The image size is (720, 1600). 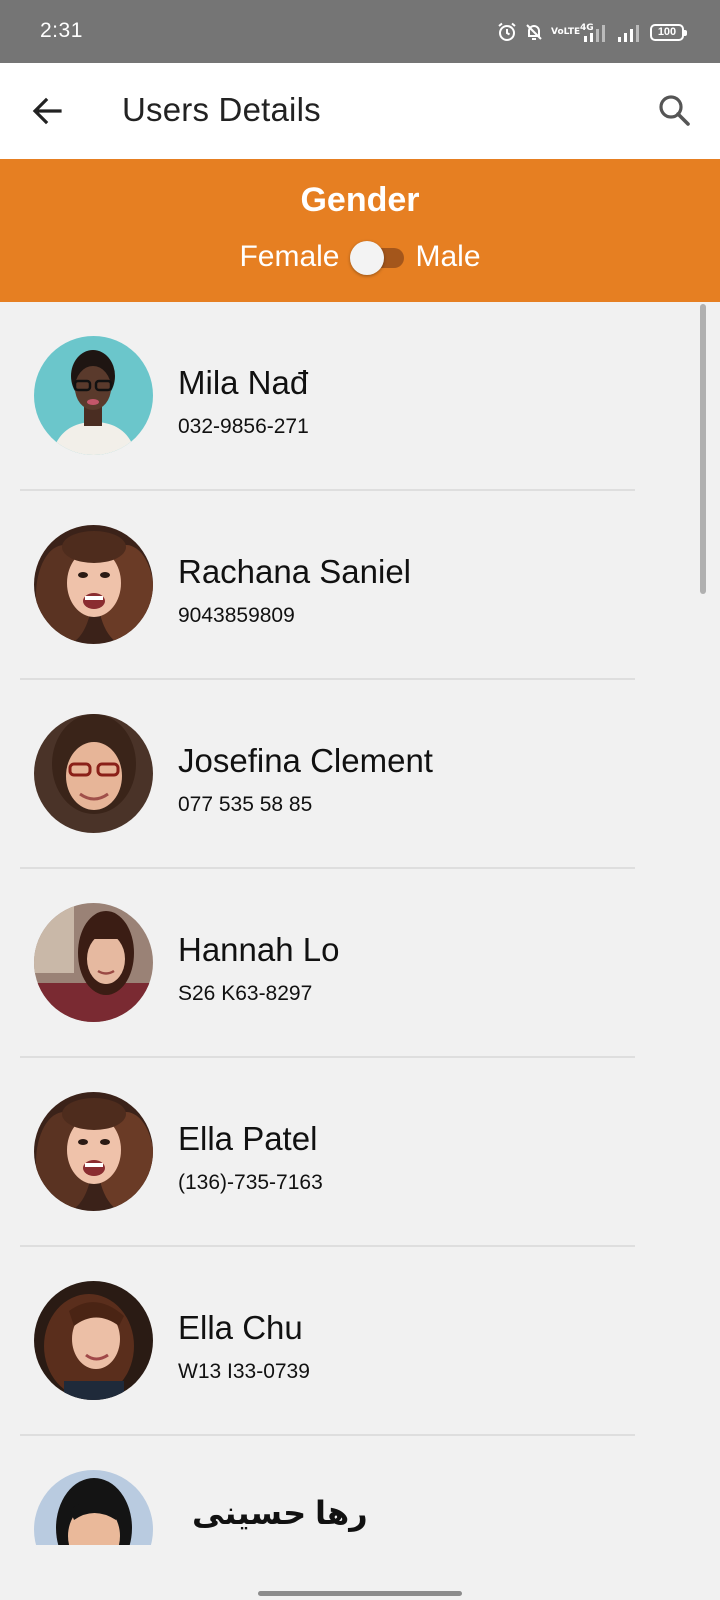 I want to click on user-name: Ella Patel, so click(x=248, y=1138).